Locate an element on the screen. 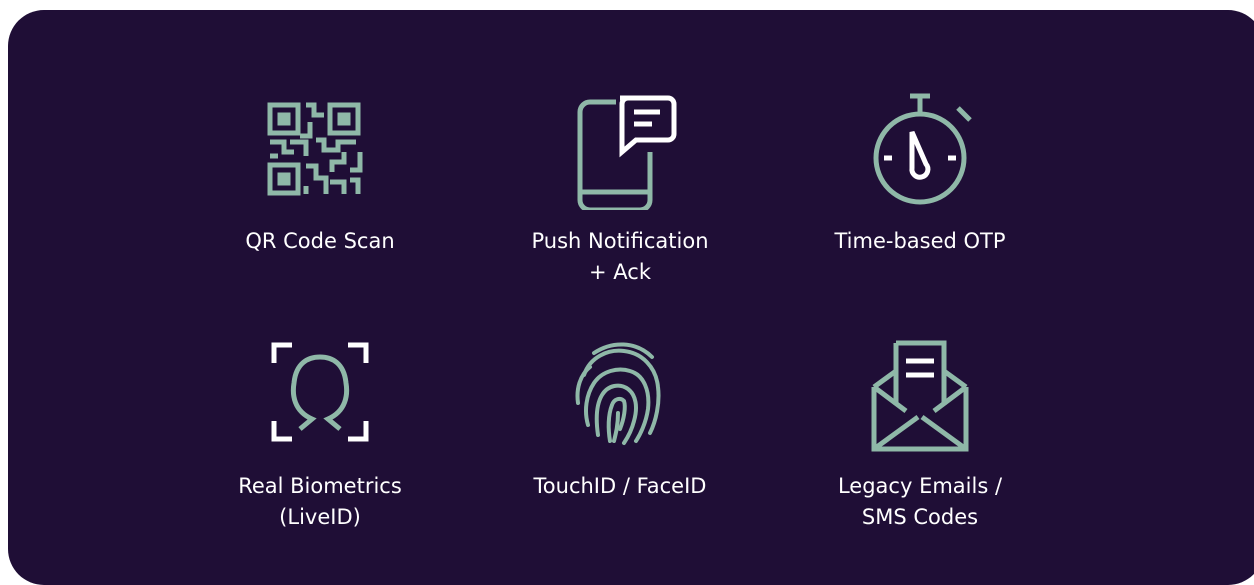  fingerprint-icon is located at coordinates (620, 393).